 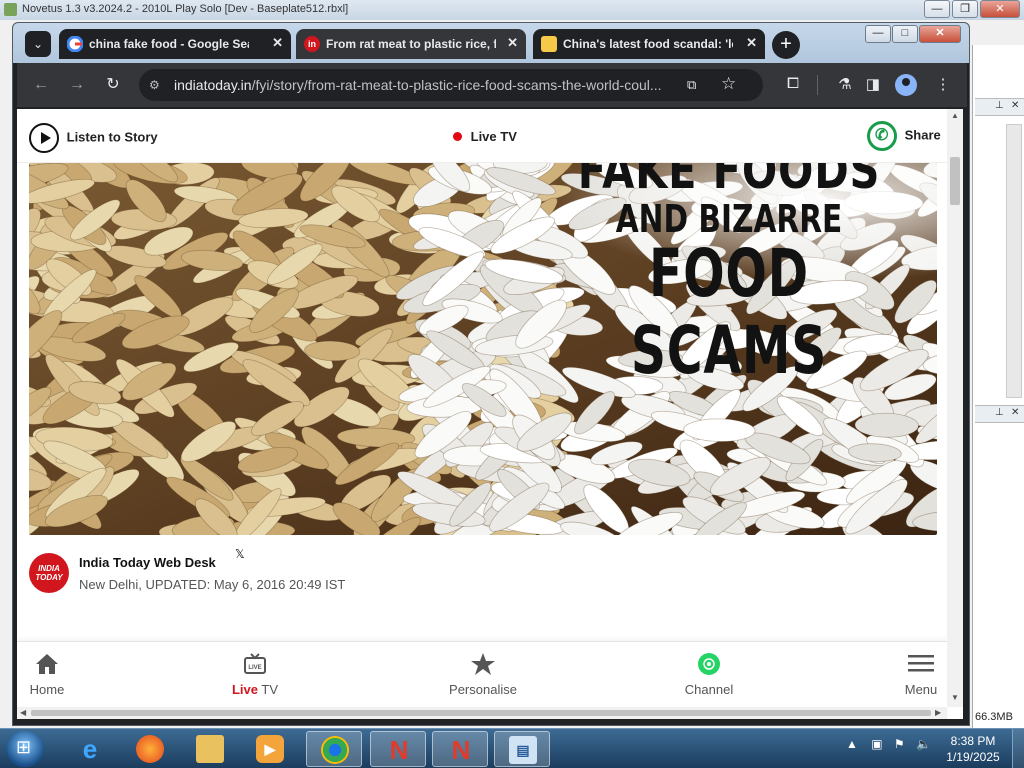 I want to click on control-panel-icon: ▤, so click(x=523, y=750).